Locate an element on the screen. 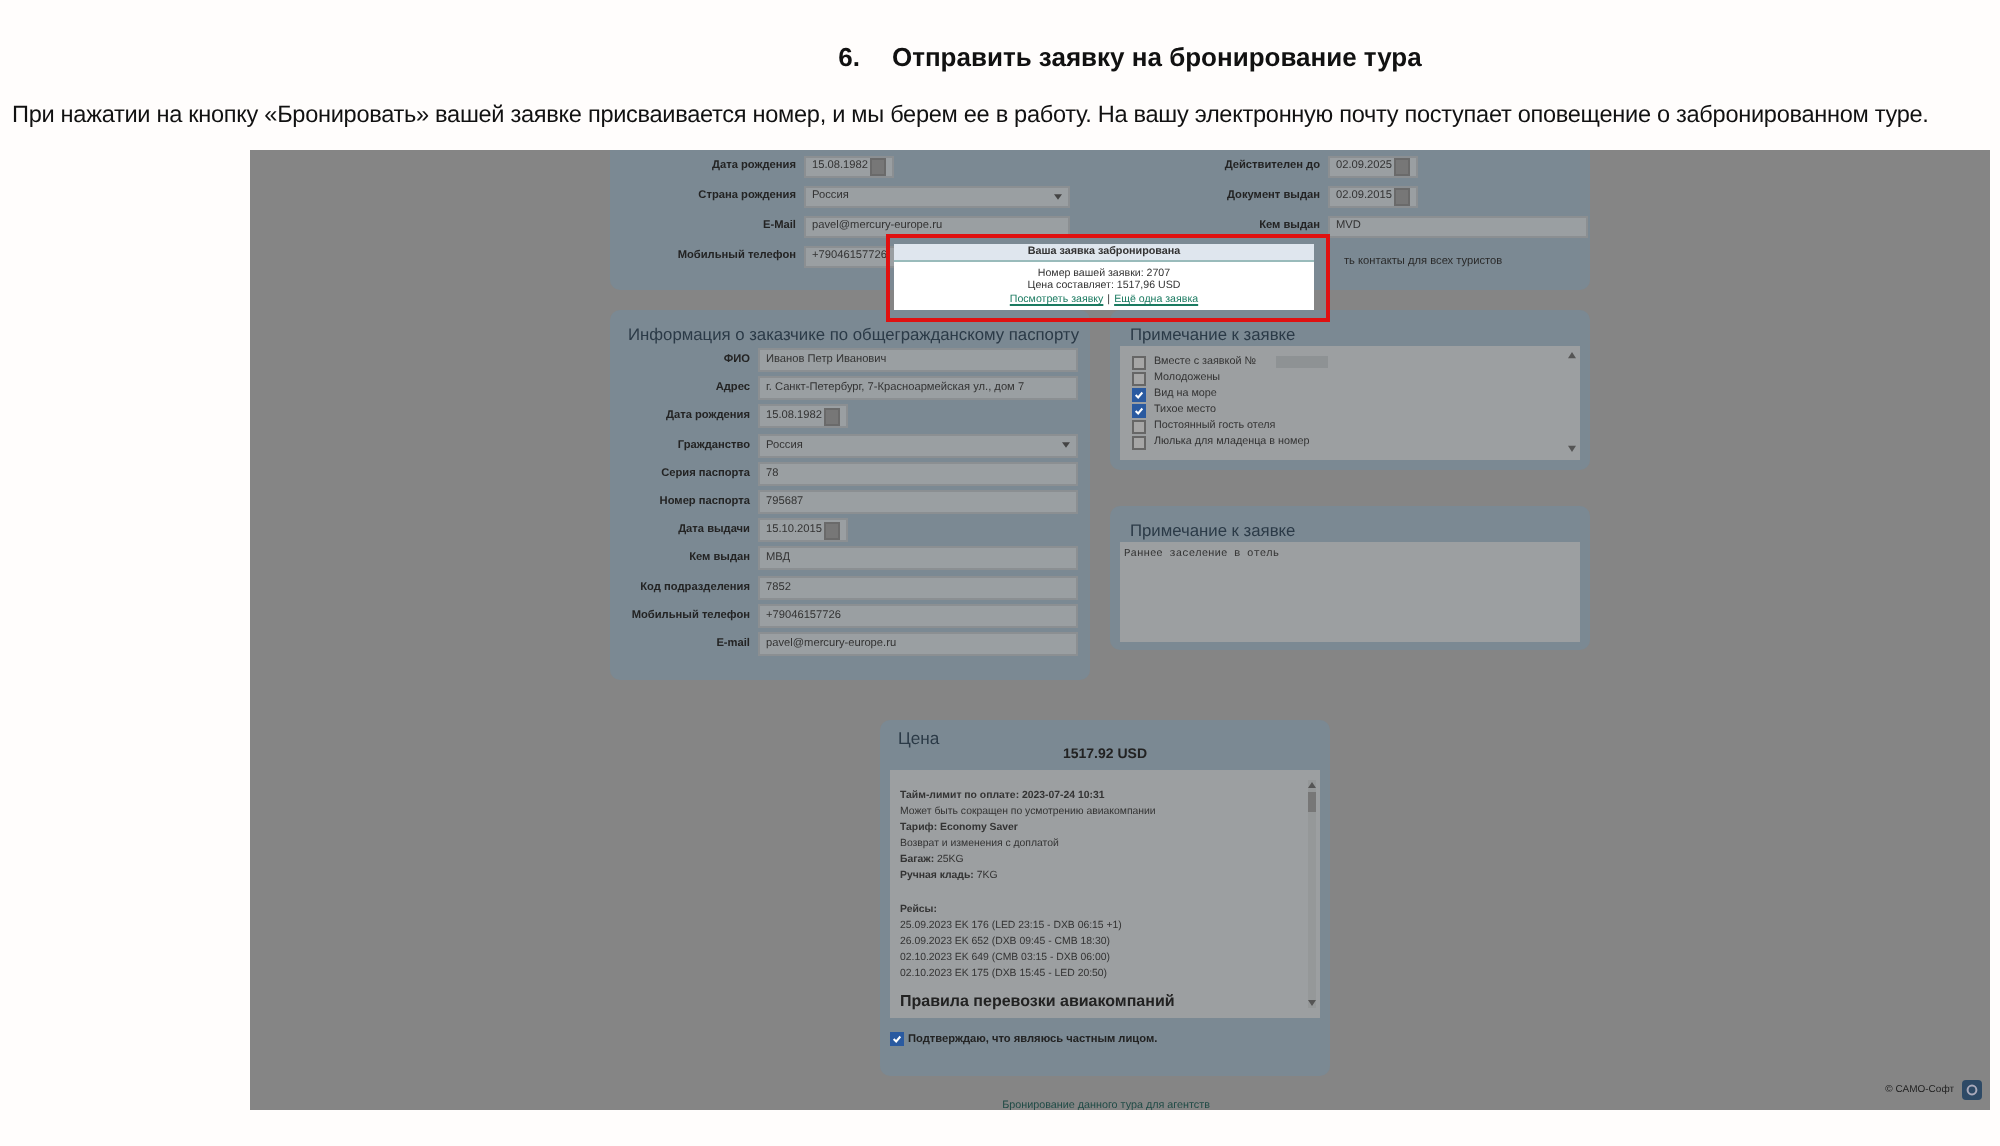 The image size is (2000, 1146). section-number: 6. is located at coordinates (849, 57).